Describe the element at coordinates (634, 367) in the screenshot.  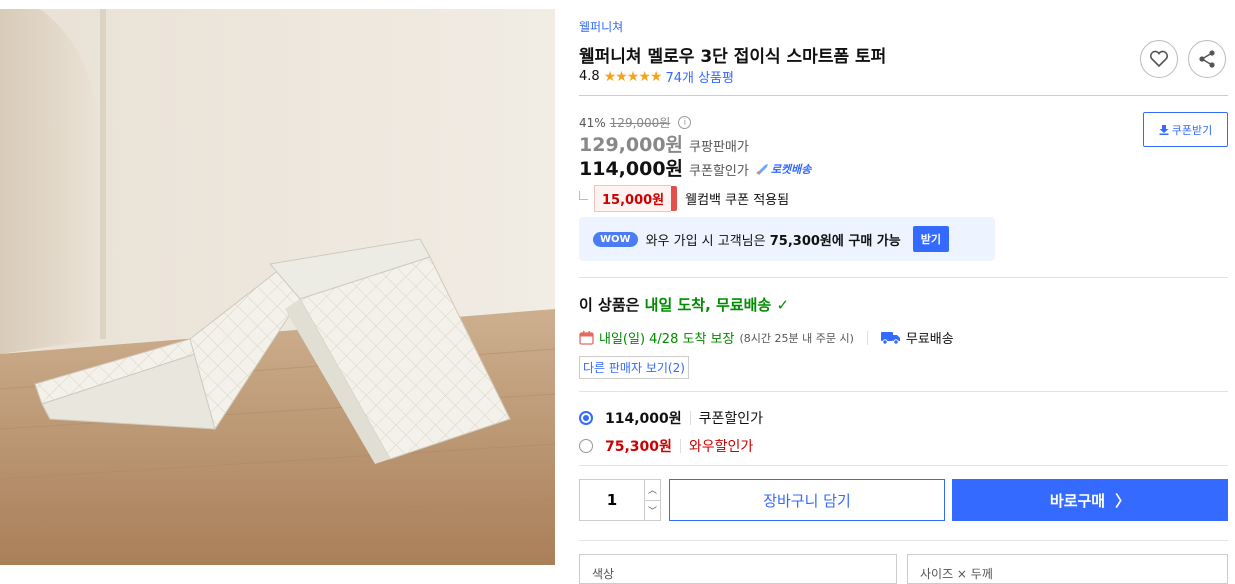
I see `other-sellers-button: 다른 판매자 보기(2)` at that location.